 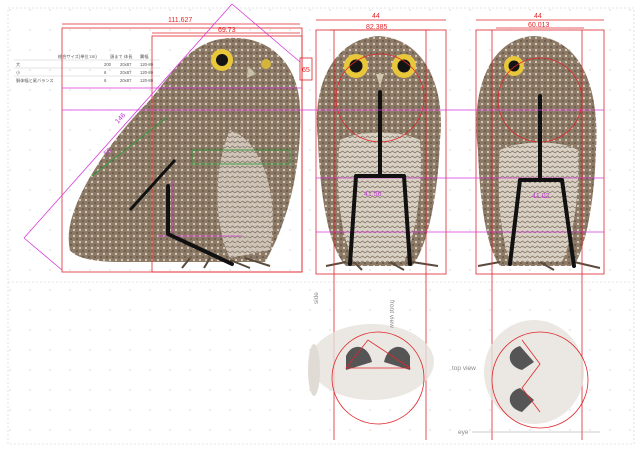 What do you see at coordinates (144, 56) in the screenshot?
I see `table-cell: 翼幅` at bounding box center [144, 56].